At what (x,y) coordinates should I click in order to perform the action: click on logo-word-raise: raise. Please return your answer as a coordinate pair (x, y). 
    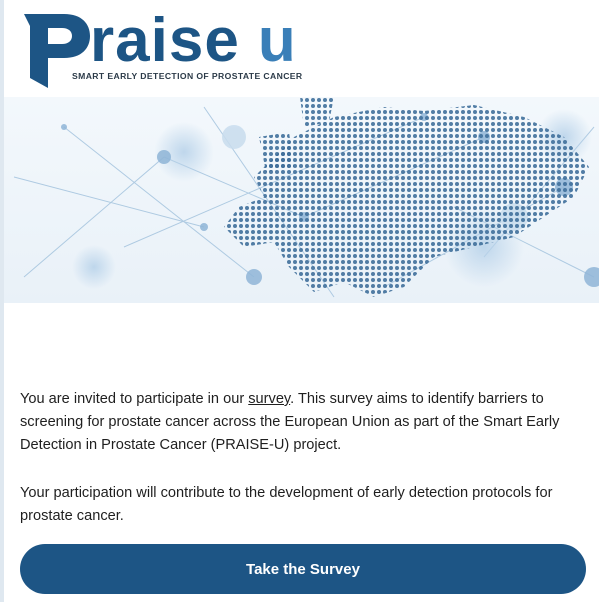
    Looking at the image, I should click on (165, 40).